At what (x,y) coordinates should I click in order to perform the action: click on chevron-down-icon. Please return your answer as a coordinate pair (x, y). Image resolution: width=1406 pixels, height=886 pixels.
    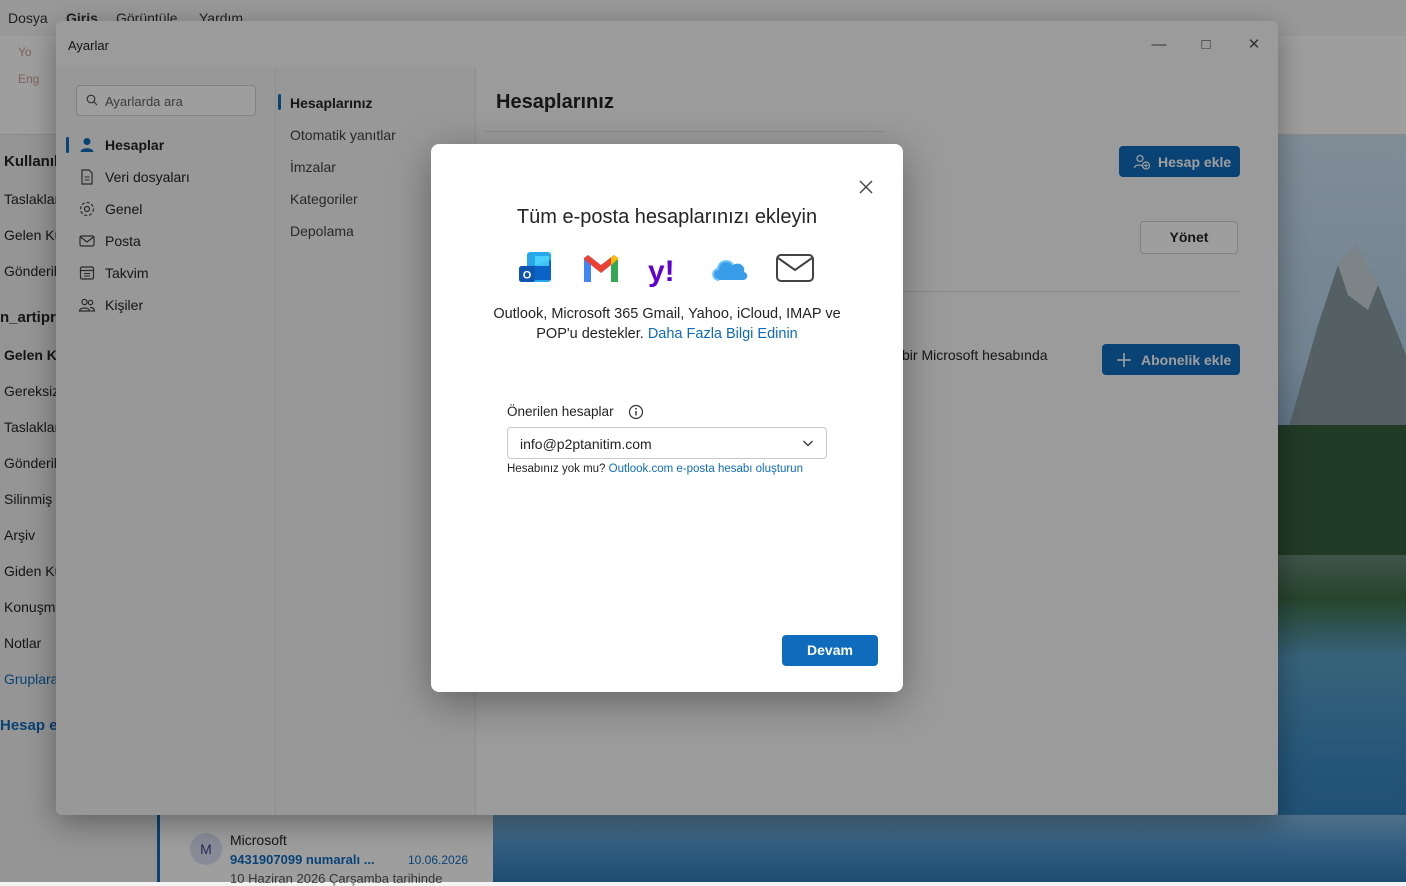
    Looking at the image, I should click on (808, 443).